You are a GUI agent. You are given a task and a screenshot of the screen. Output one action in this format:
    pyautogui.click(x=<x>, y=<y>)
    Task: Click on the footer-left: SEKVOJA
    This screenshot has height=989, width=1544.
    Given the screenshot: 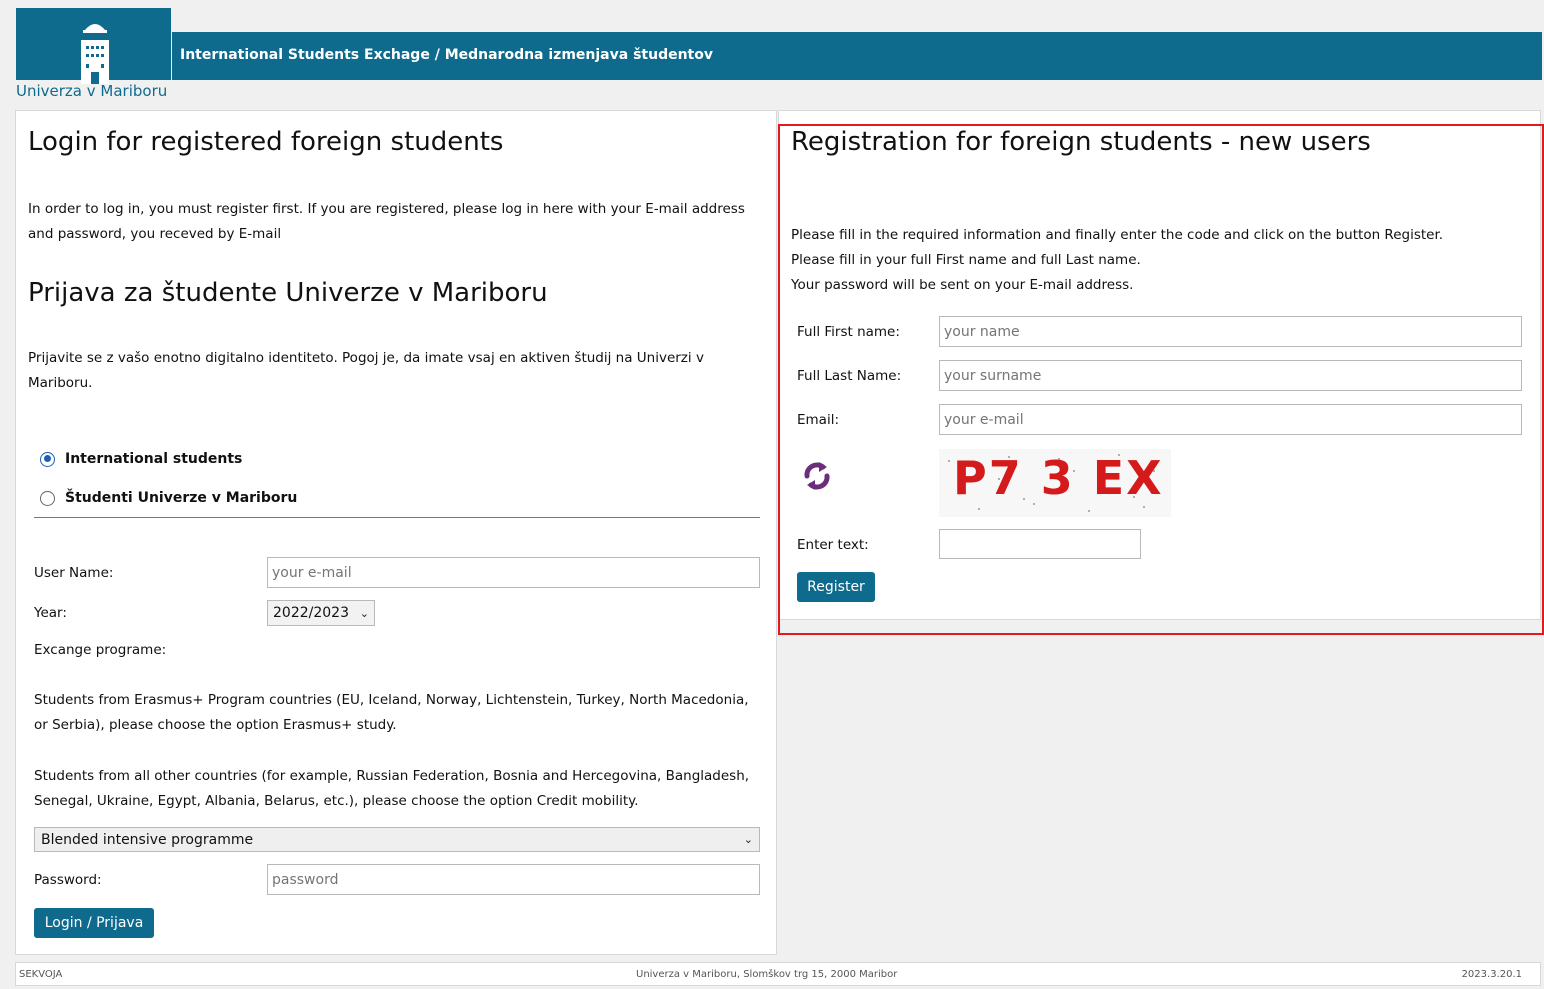 What is the action you would take?
    pyautogui.click(x=41, y=974)
    